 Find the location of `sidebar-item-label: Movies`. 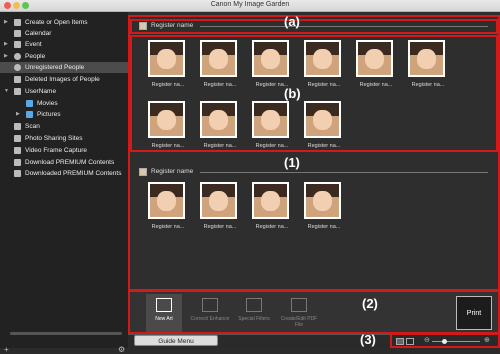

sidebar-item-label: Movies is located at coordinates (47, 103).